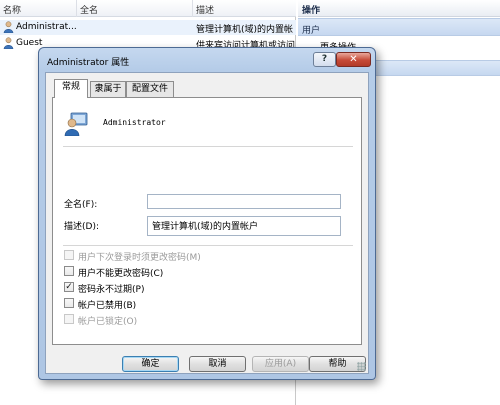 Image resolution: width=500 pixels, height=405 pixels. I want to click on description-field: 管理计算机(域)的内置帐户, so click(244, 226).